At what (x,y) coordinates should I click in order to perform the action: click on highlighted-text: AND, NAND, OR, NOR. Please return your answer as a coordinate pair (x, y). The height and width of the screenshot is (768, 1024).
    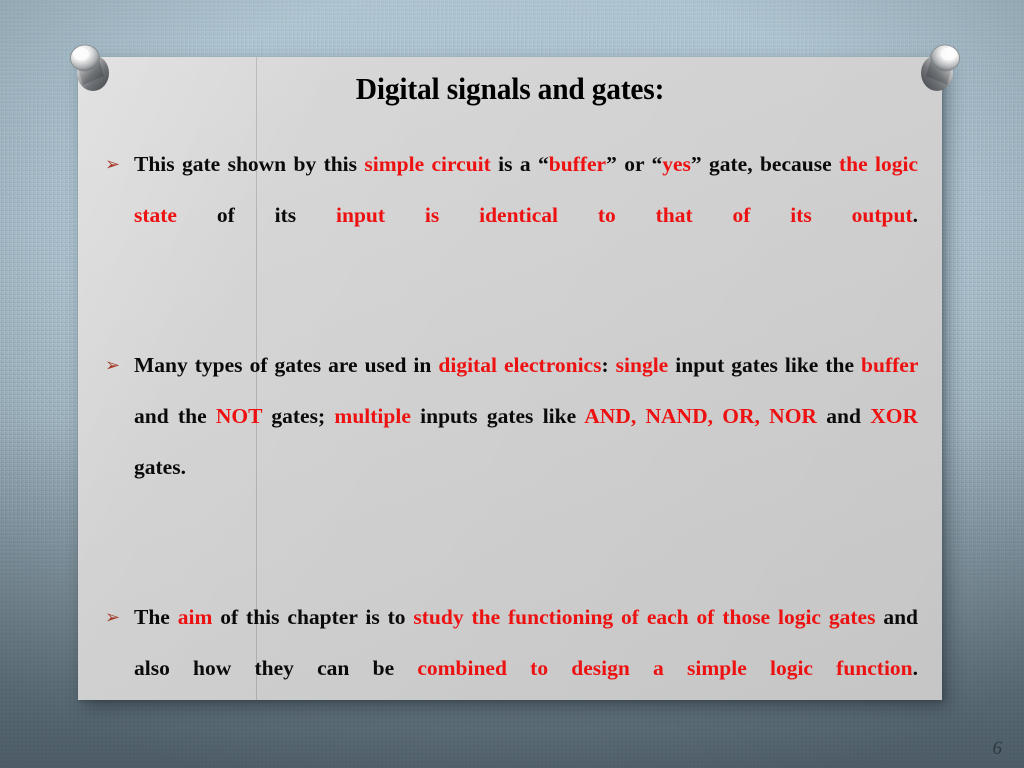
    Looking at the image, I should click on (700, 416).